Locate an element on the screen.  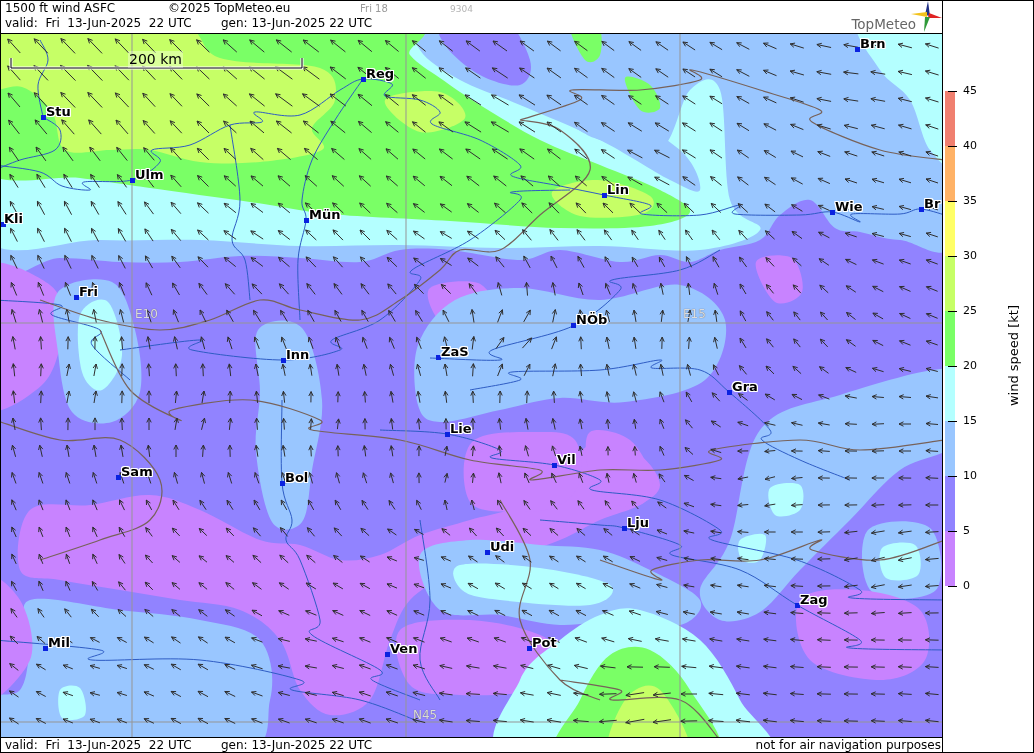
city-label: Brn is located at coordinates (873, 43).